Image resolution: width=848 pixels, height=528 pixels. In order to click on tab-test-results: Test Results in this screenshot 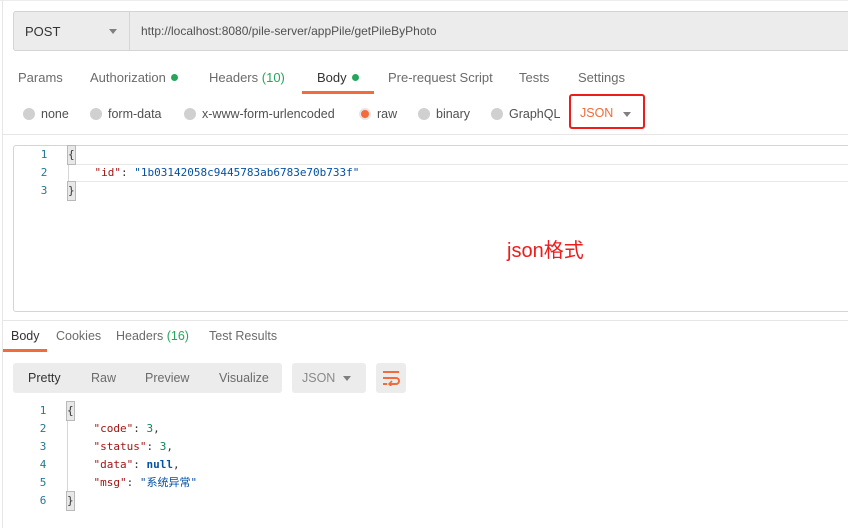, I will do `click(243, 336)`.